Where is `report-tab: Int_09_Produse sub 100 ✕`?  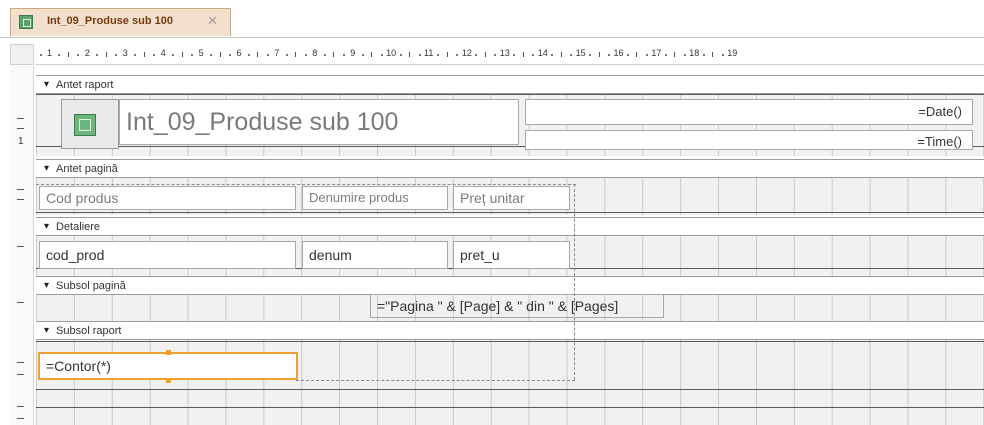 report-tab: Int_09_Produse sub 100 ✕ is located at coordinates (120, 22).